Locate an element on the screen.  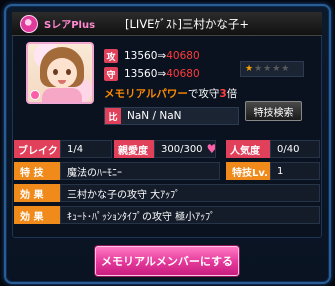
effect-label-2: 効 果 is located at coordinates (37, 215).